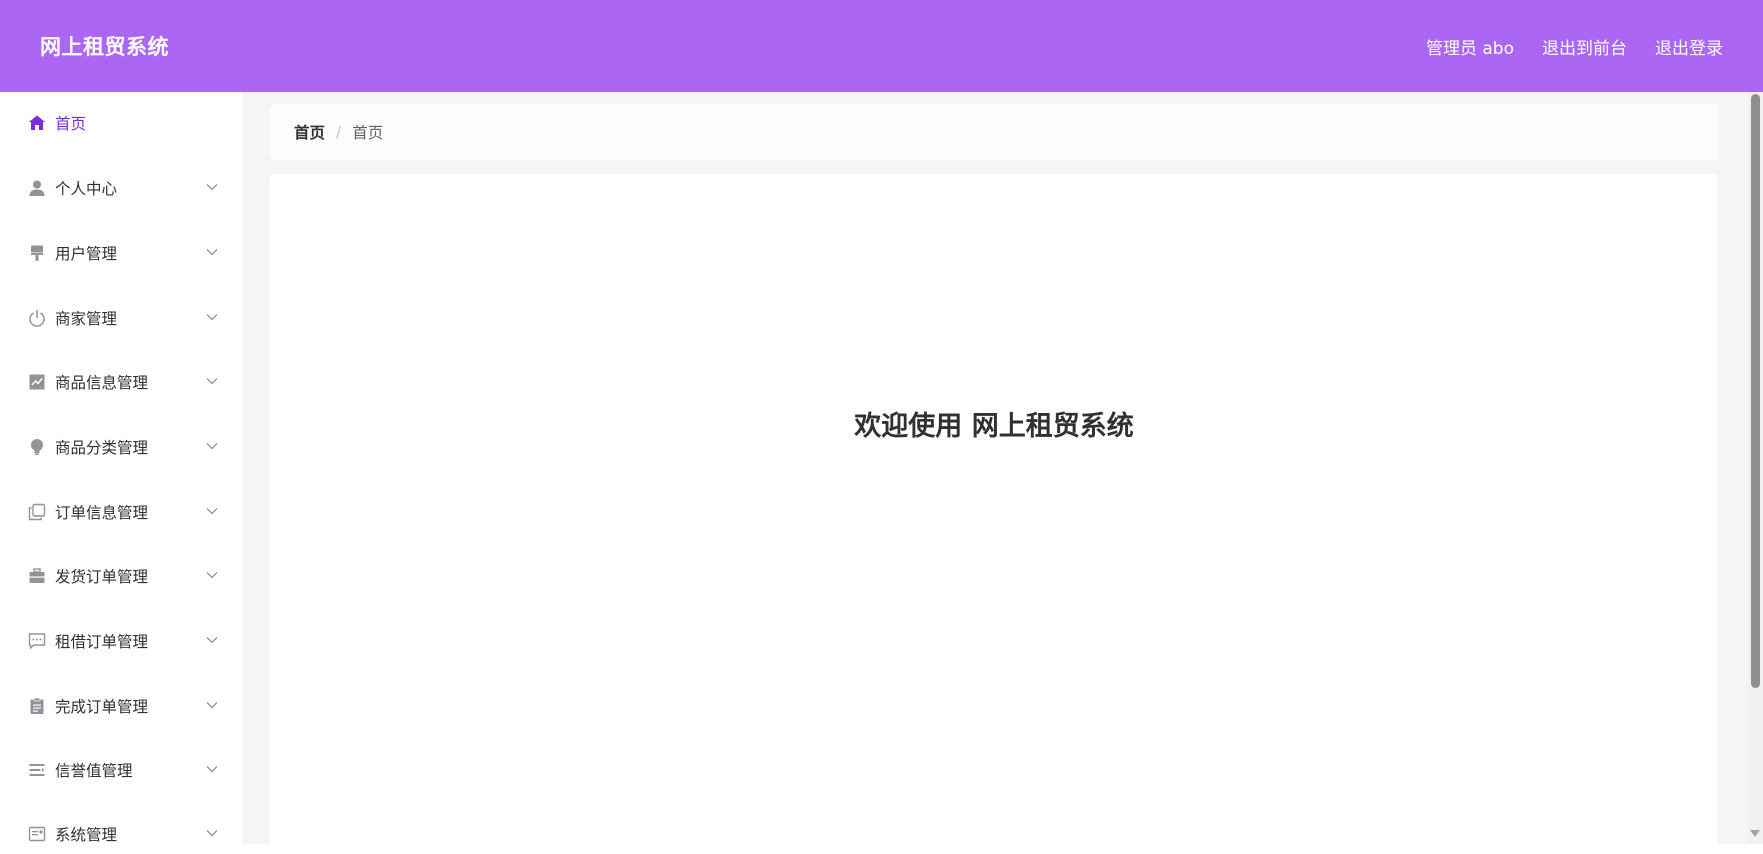 The width and height of the screenshot is (1763, 854). I want to click on sidebar-item-order-info-management: 订单信息管理, so click(121, 512).